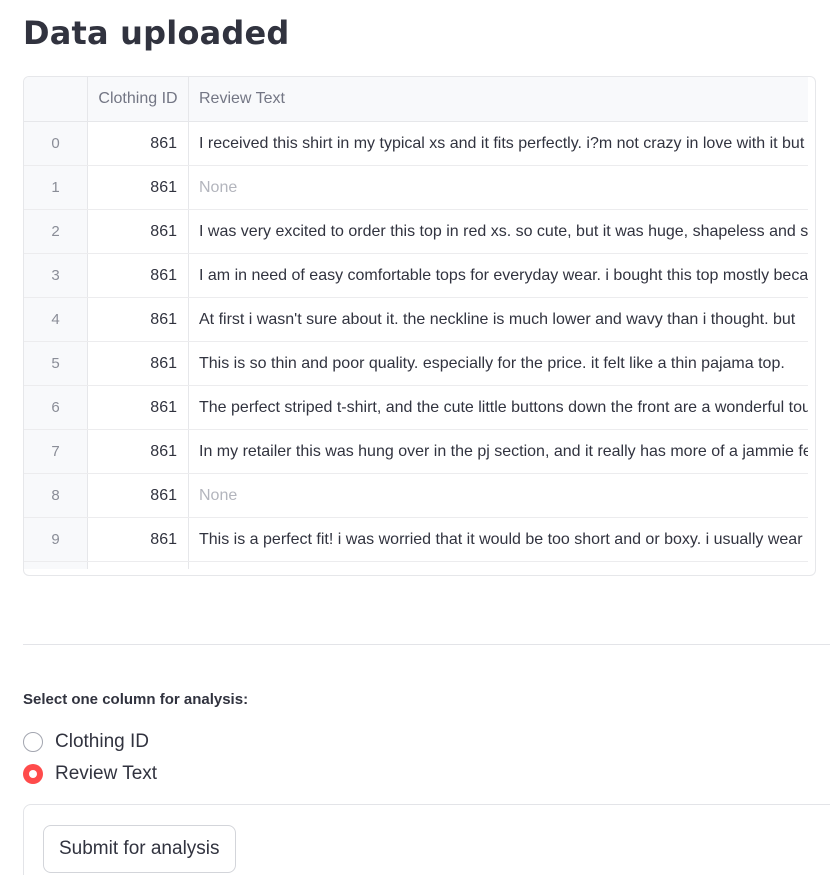 The height and width of the screenshot is (875, 830). I want to click on table-header-row: Clothing ID Review Text, so click(416, 99).